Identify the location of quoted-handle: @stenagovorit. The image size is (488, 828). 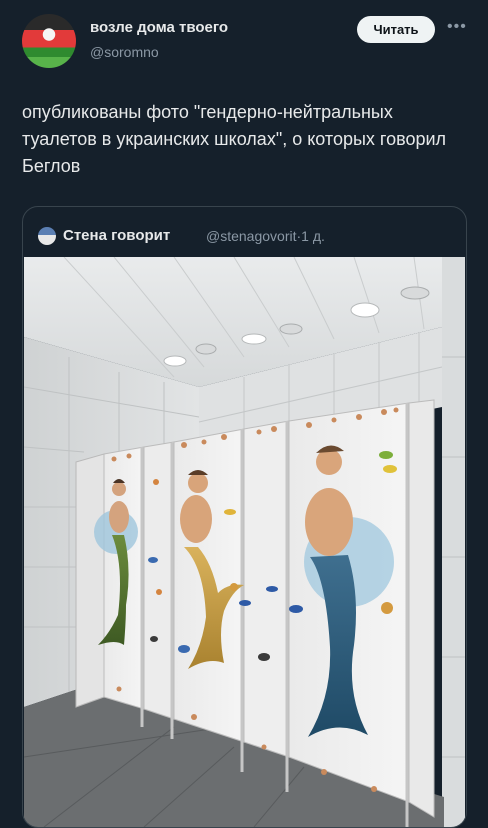
(251, 236).